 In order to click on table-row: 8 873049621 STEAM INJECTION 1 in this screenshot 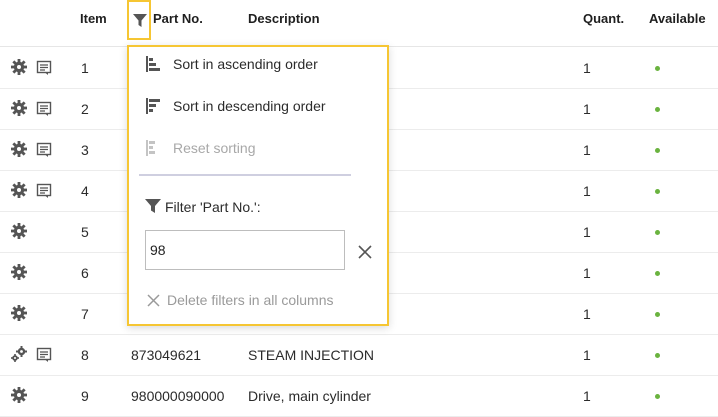, I will do `click(359, 355)`.